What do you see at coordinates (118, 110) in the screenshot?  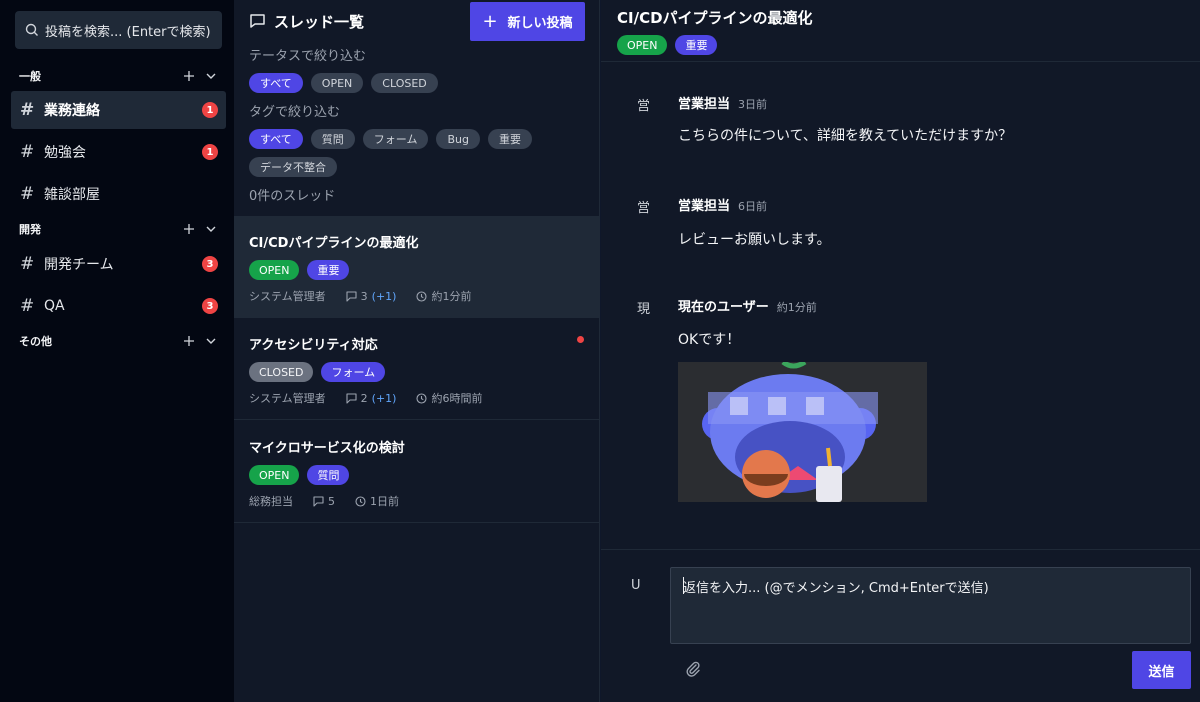 I see `sidebar-item-gyomu-renraku: # 業務連絡 1` at bounding box center [118, 110].